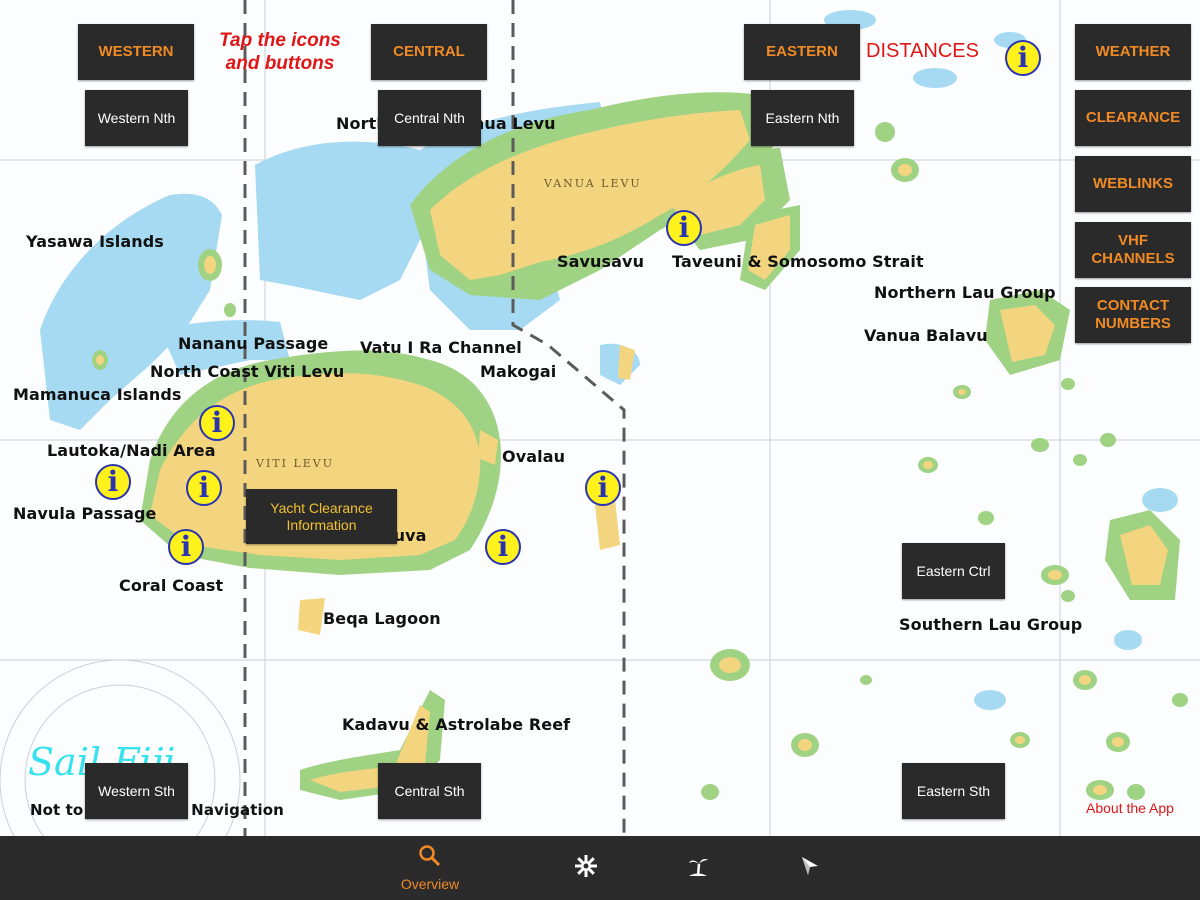  I want to click on eastern-region-button: EASTERN, so click(802, 52).